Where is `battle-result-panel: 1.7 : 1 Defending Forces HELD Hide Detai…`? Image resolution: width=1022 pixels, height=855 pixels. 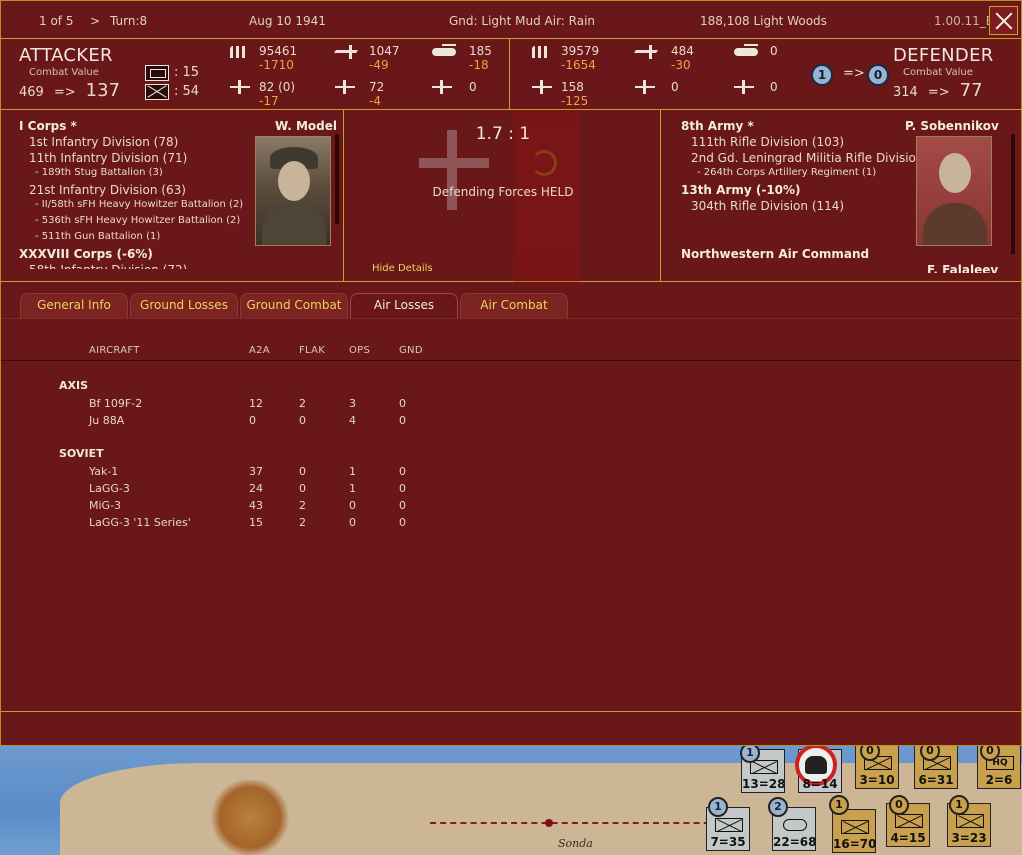 battle-result-panel: 1.7 : 1 Defending Forces HELD Hide Detai… is located at coordinates (502, 196).